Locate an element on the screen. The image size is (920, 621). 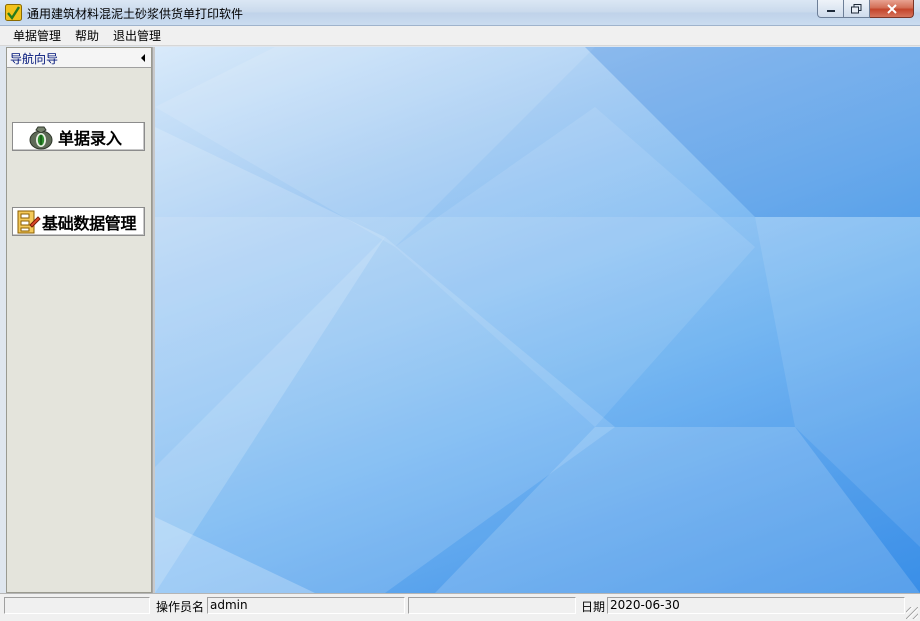
base-data-management-button: 基础数据管理 is located at coordinates (78, 221).